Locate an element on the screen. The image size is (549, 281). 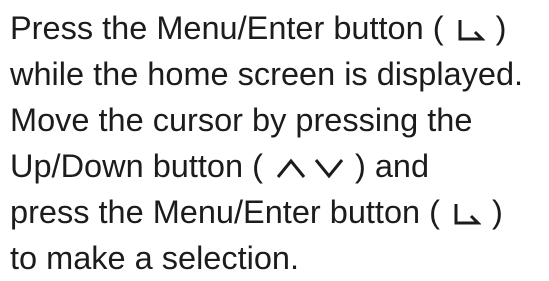
line-4-text-after: ) and is located at coordinates (387, 166).